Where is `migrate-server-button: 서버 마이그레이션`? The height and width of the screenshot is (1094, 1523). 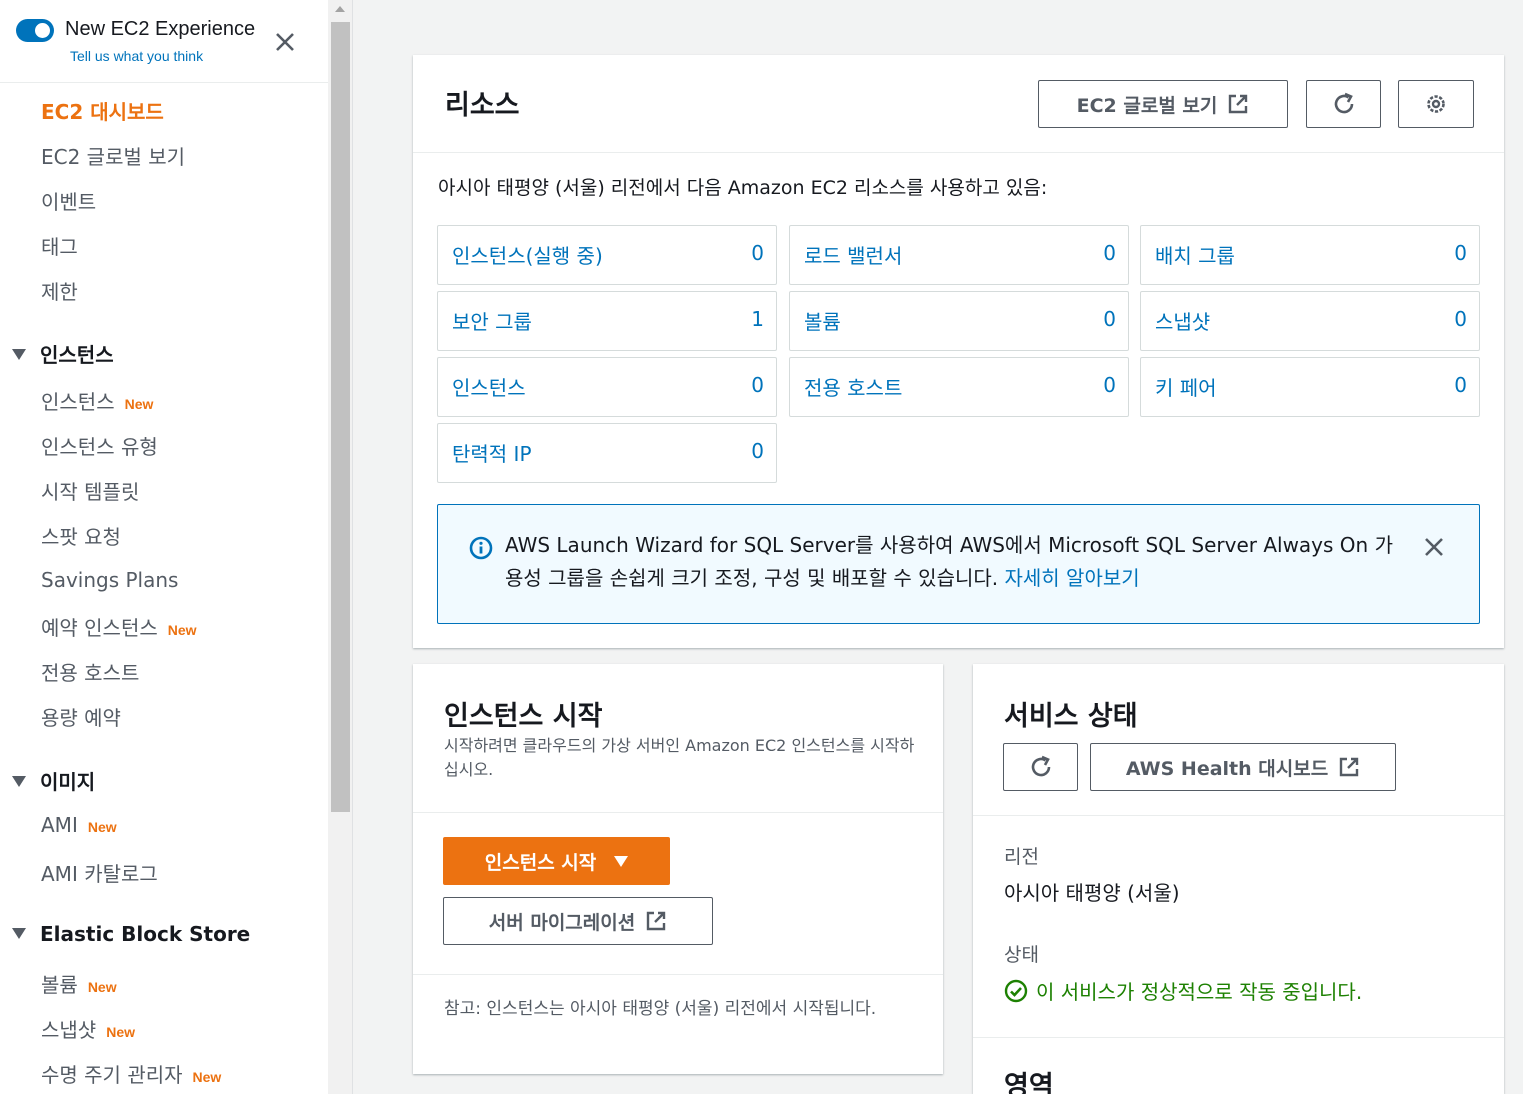
migrate-server-button: 서버 마이그레이션 is located at coordinates (578, 921).